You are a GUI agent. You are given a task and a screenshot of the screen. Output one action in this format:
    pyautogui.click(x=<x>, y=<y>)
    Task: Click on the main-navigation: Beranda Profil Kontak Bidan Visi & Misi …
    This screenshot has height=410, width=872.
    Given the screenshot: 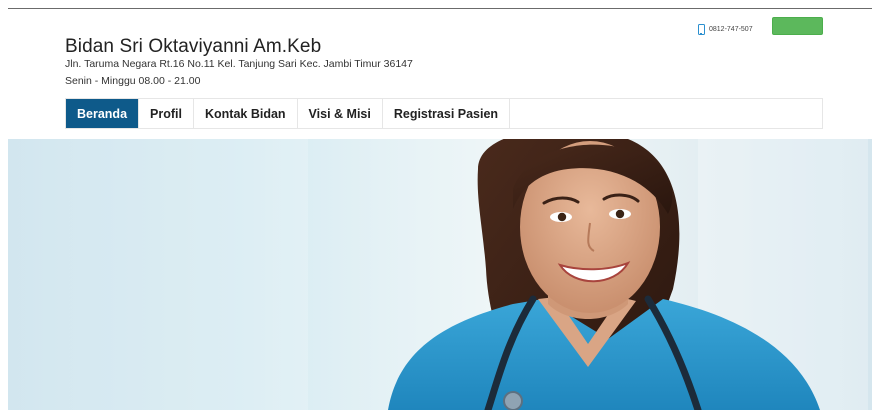 What is the action you would take?
    pyautogui.click(x=444, y=113)
    